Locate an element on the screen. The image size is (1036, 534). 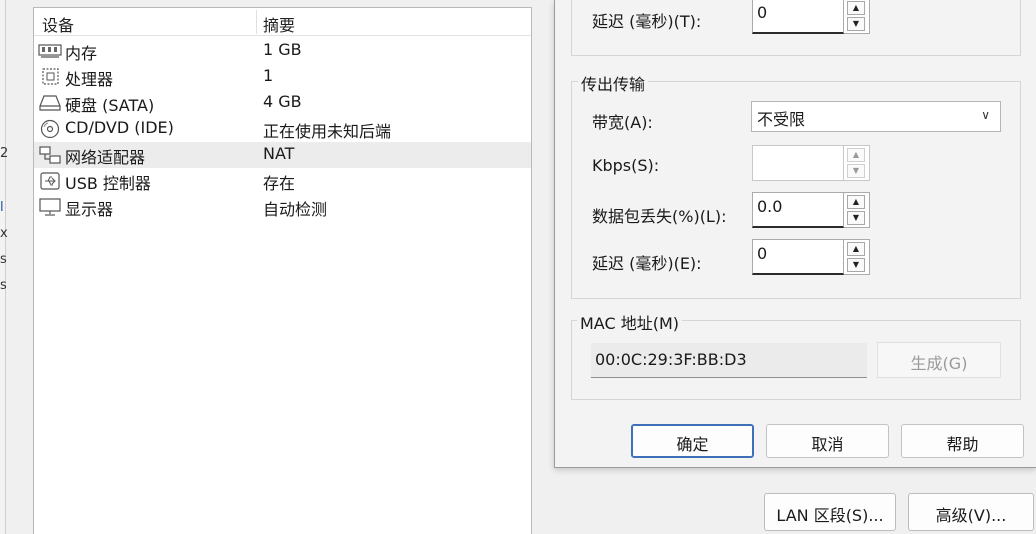
column-divider is located at coordinates (256, 22).